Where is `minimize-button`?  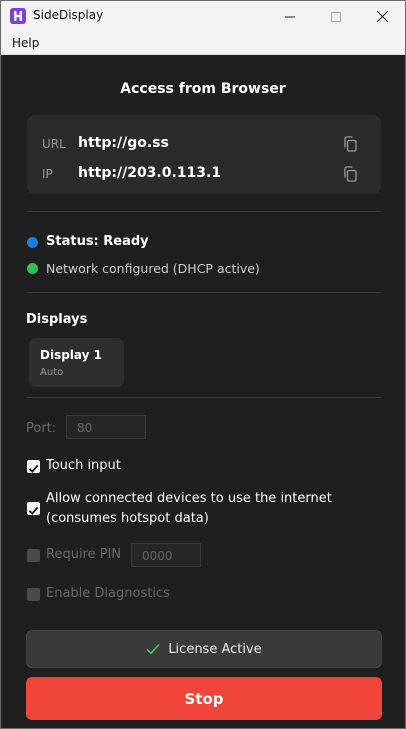
minimize-button is located at coordinates (290, 16).